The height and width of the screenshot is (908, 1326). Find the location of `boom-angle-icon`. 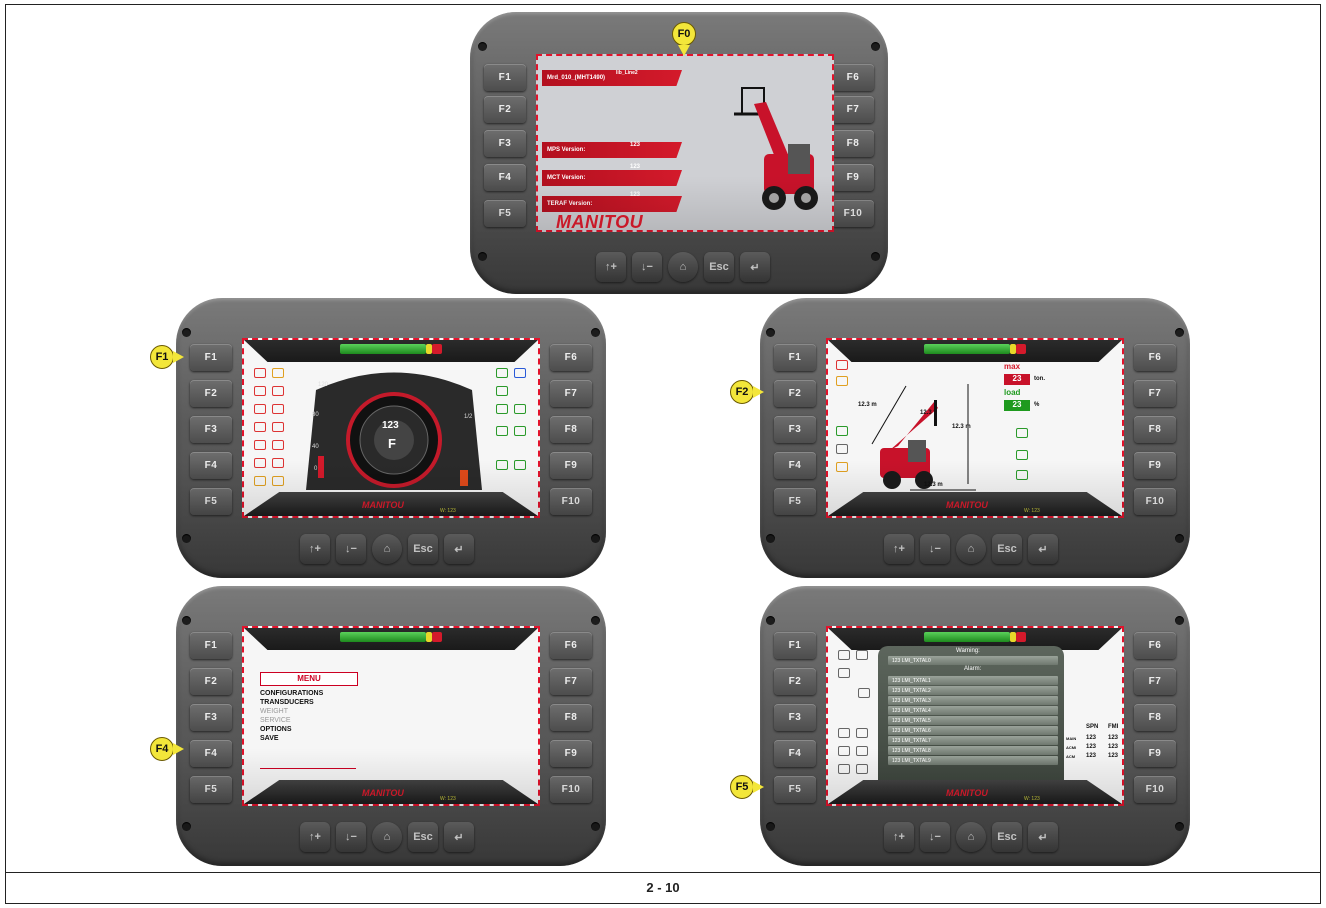

boom-angle-icon is located at coordinates (1022, 433).